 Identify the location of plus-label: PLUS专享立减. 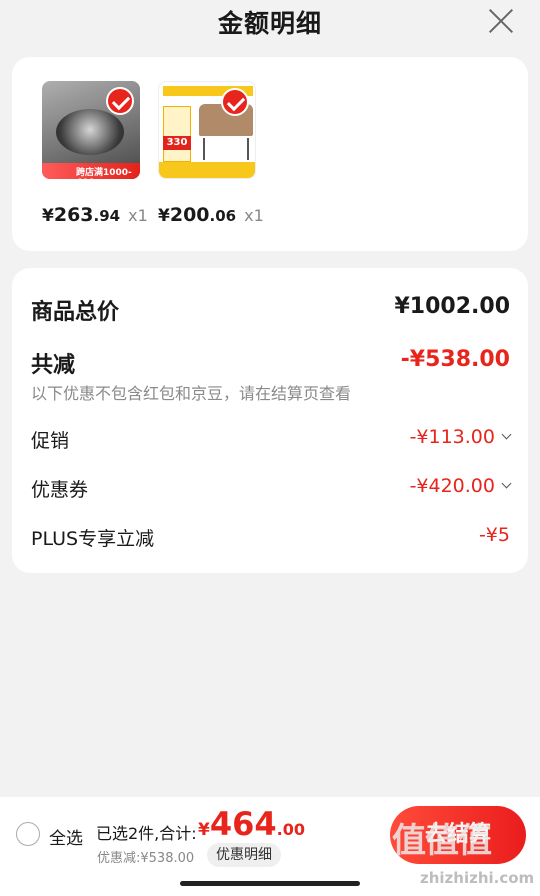
(93, 539).